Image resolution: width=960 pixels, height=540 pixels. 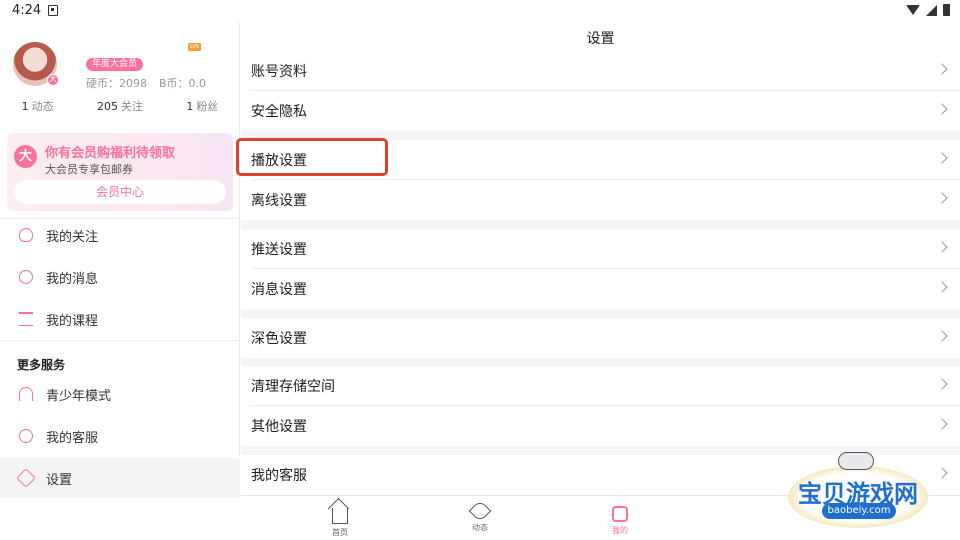 What do you see at coordinates (856, 461) in the screenshot?
I see `gamepad-icon` at bounding box center [856, 461].